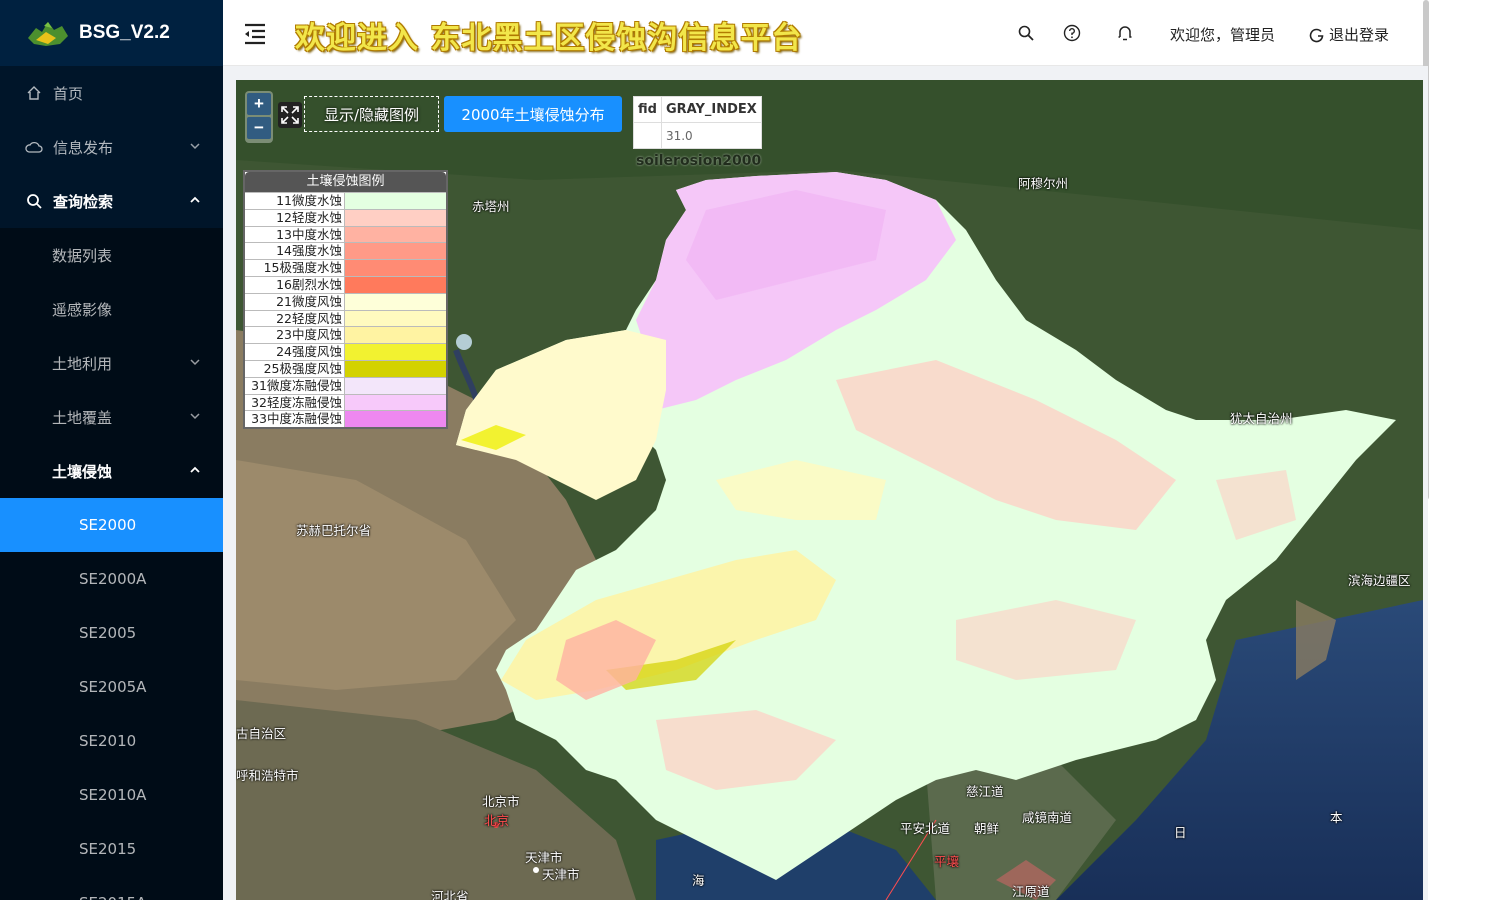  I want to click on menu-erosion-item-label: SE2015, so click(108, 849).